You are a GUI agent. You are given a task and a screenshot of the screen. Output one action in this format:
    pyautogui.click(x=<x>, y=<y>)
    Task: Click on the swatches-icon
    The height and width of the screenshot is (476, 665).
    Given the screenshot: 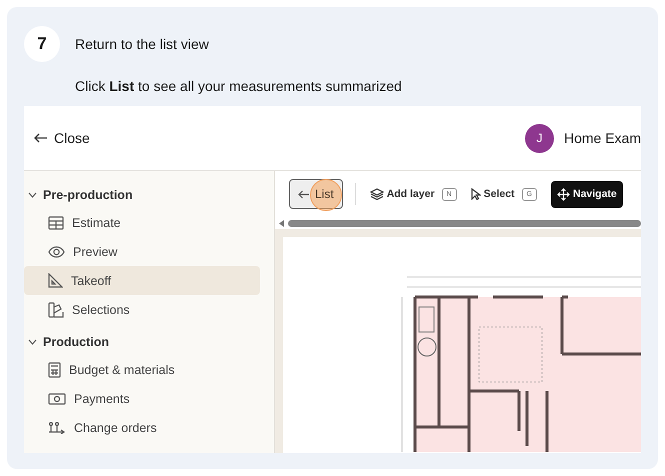 What is the action you would take?
    pyautogui.click(x=56, y=310)
    